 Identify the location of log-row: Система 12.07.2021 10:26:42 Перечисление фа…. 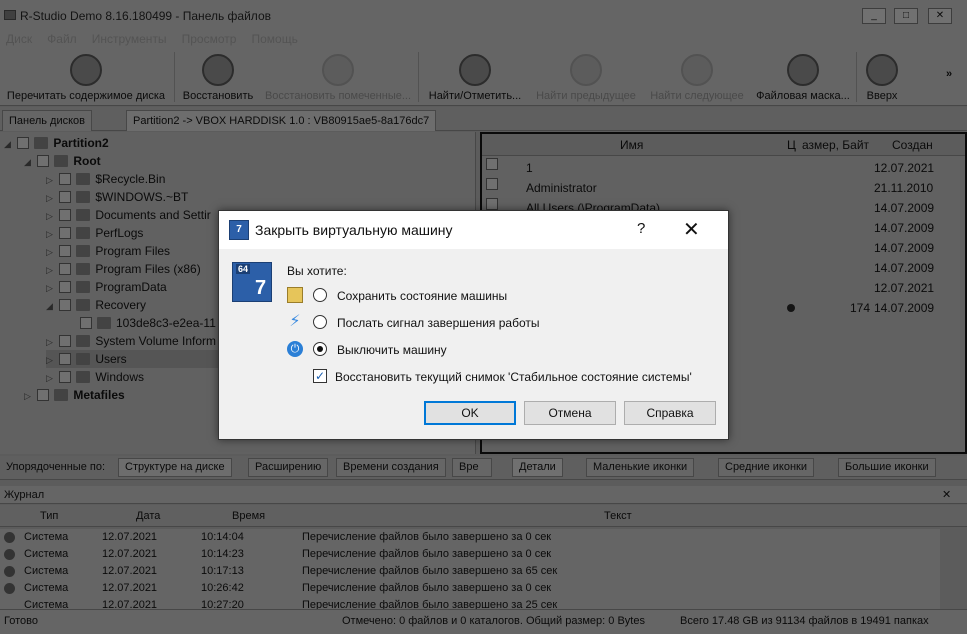
(470, 588).